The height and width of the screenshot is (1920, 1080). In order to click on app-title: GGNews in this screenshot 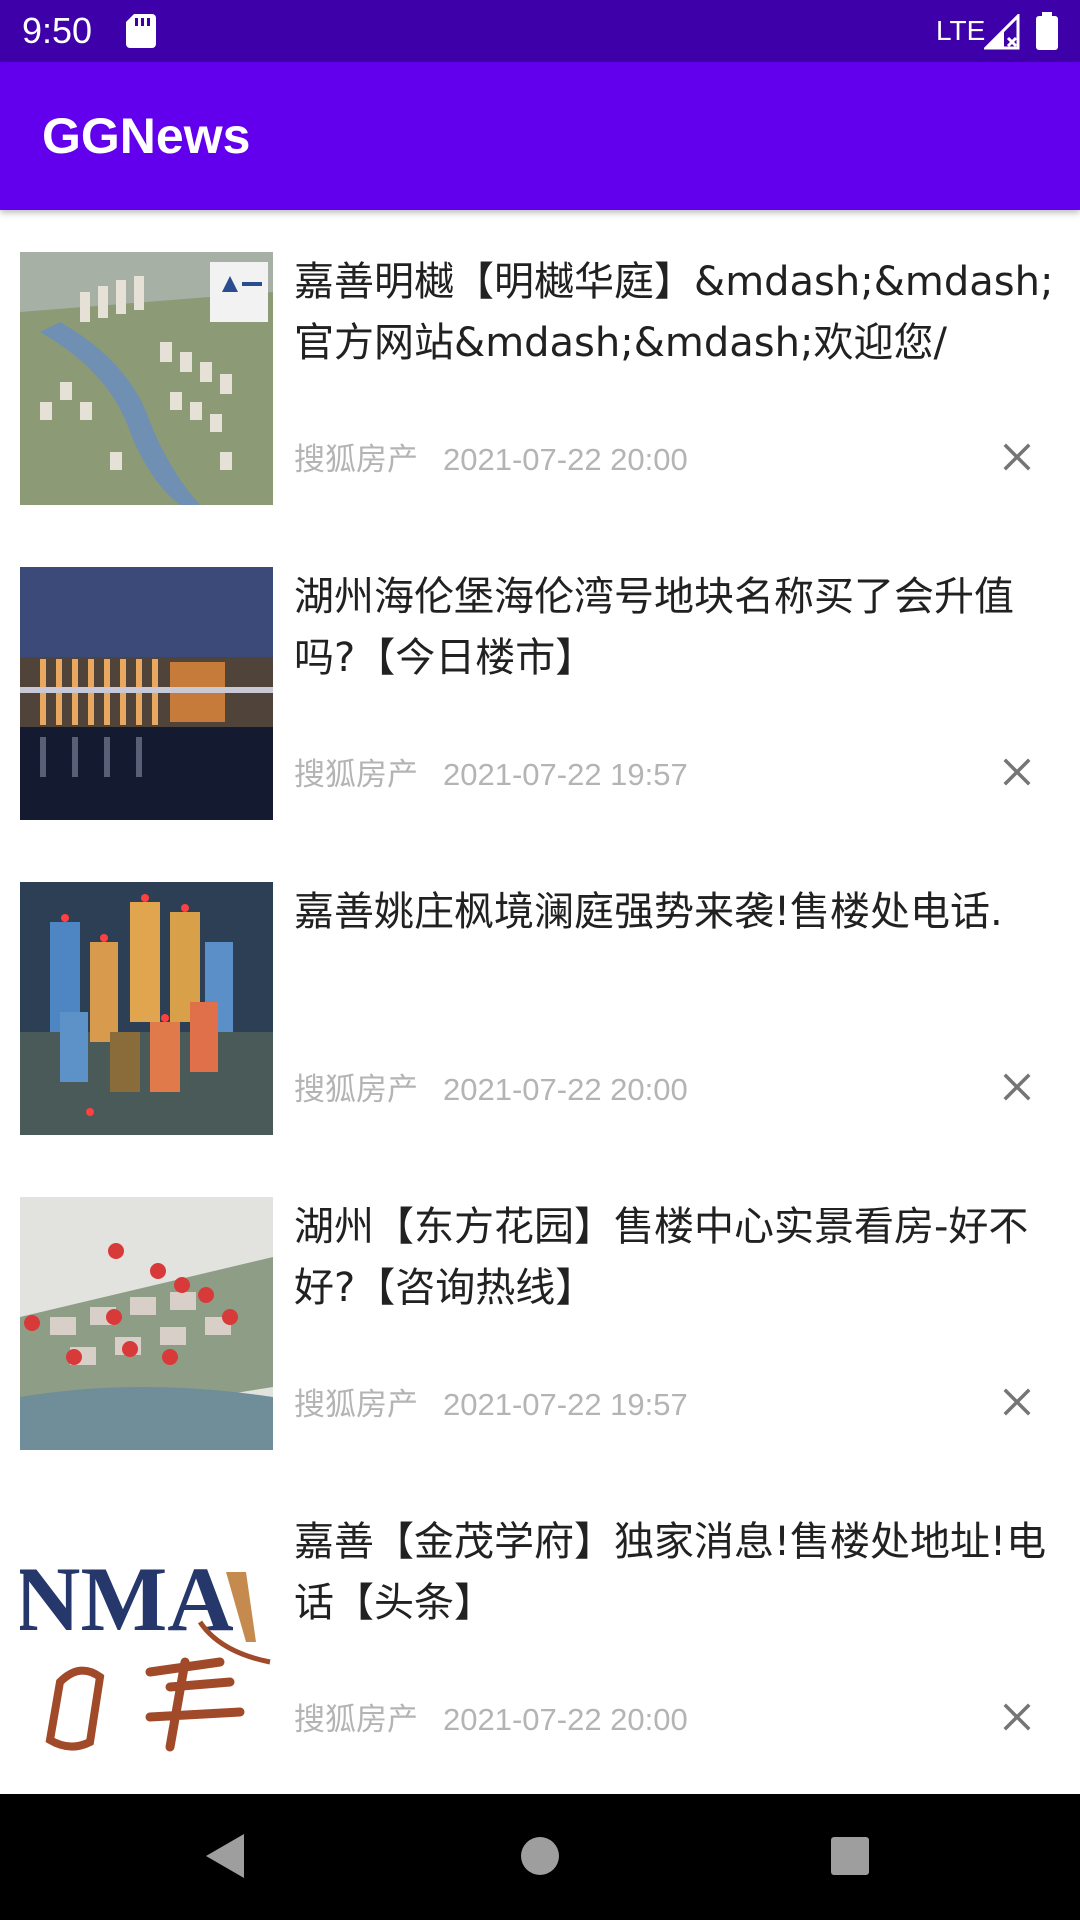, I will do `click(146, 136)`.